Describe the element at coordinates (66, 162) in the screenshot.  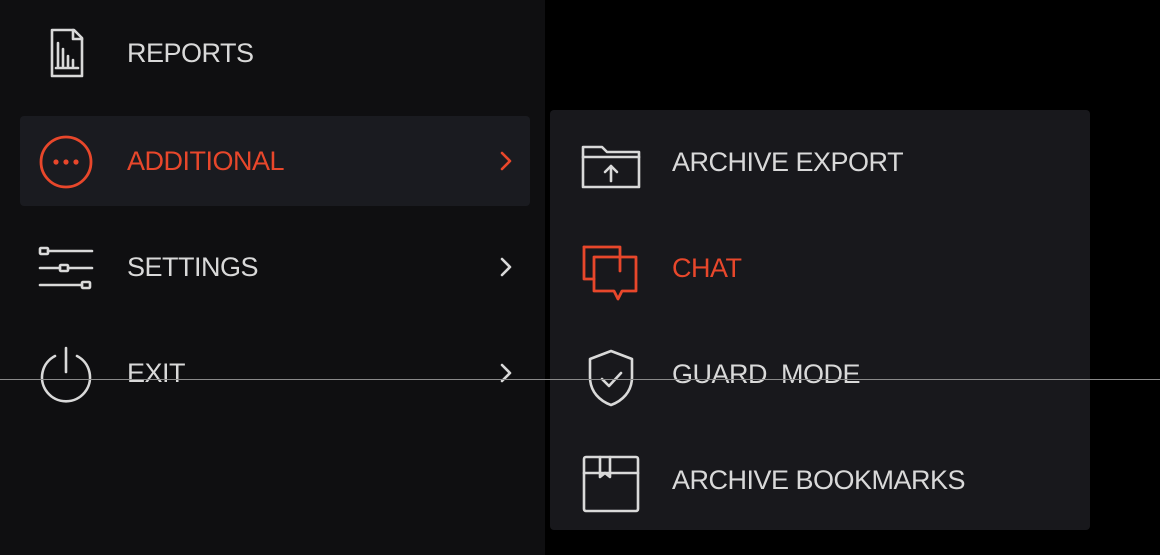
I see `more-dots-circle-icon` at that location.